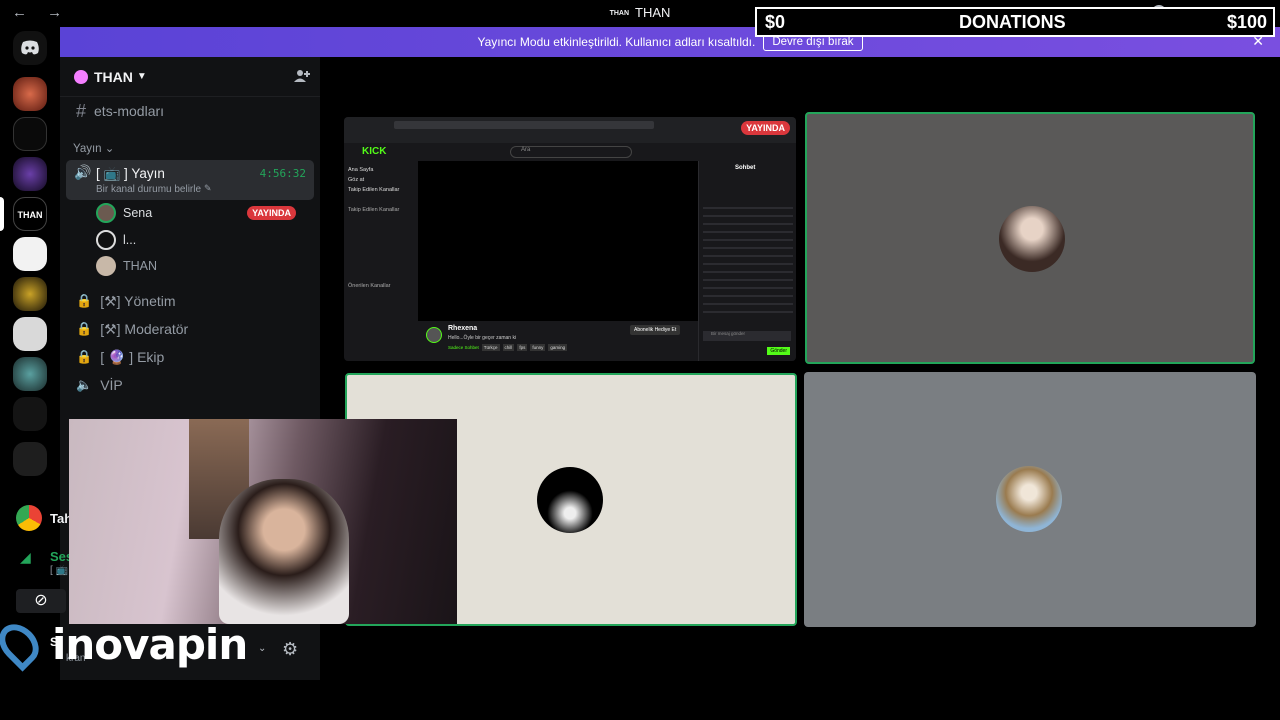 Image resolution: width=1280 pixels, height=720 pixels. Describe the element at coordinates (144, 328) in the screenshot. I see `channel-label: [⚒] Moderatör` at that location.